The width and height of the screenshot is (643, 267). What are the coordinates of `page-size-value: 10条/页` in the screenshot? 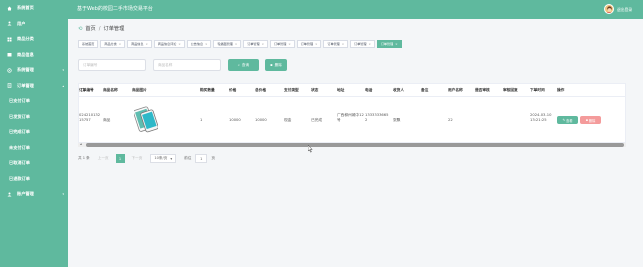 It's located at (161, 158).